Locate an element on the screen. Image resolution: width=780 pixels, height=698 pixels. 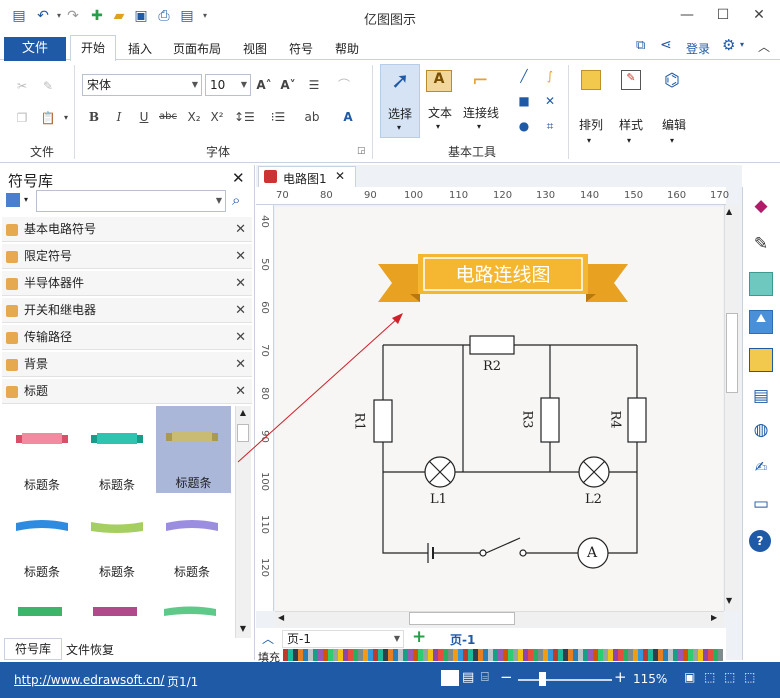
resistor-r4 is located at coordinates (637, 420).